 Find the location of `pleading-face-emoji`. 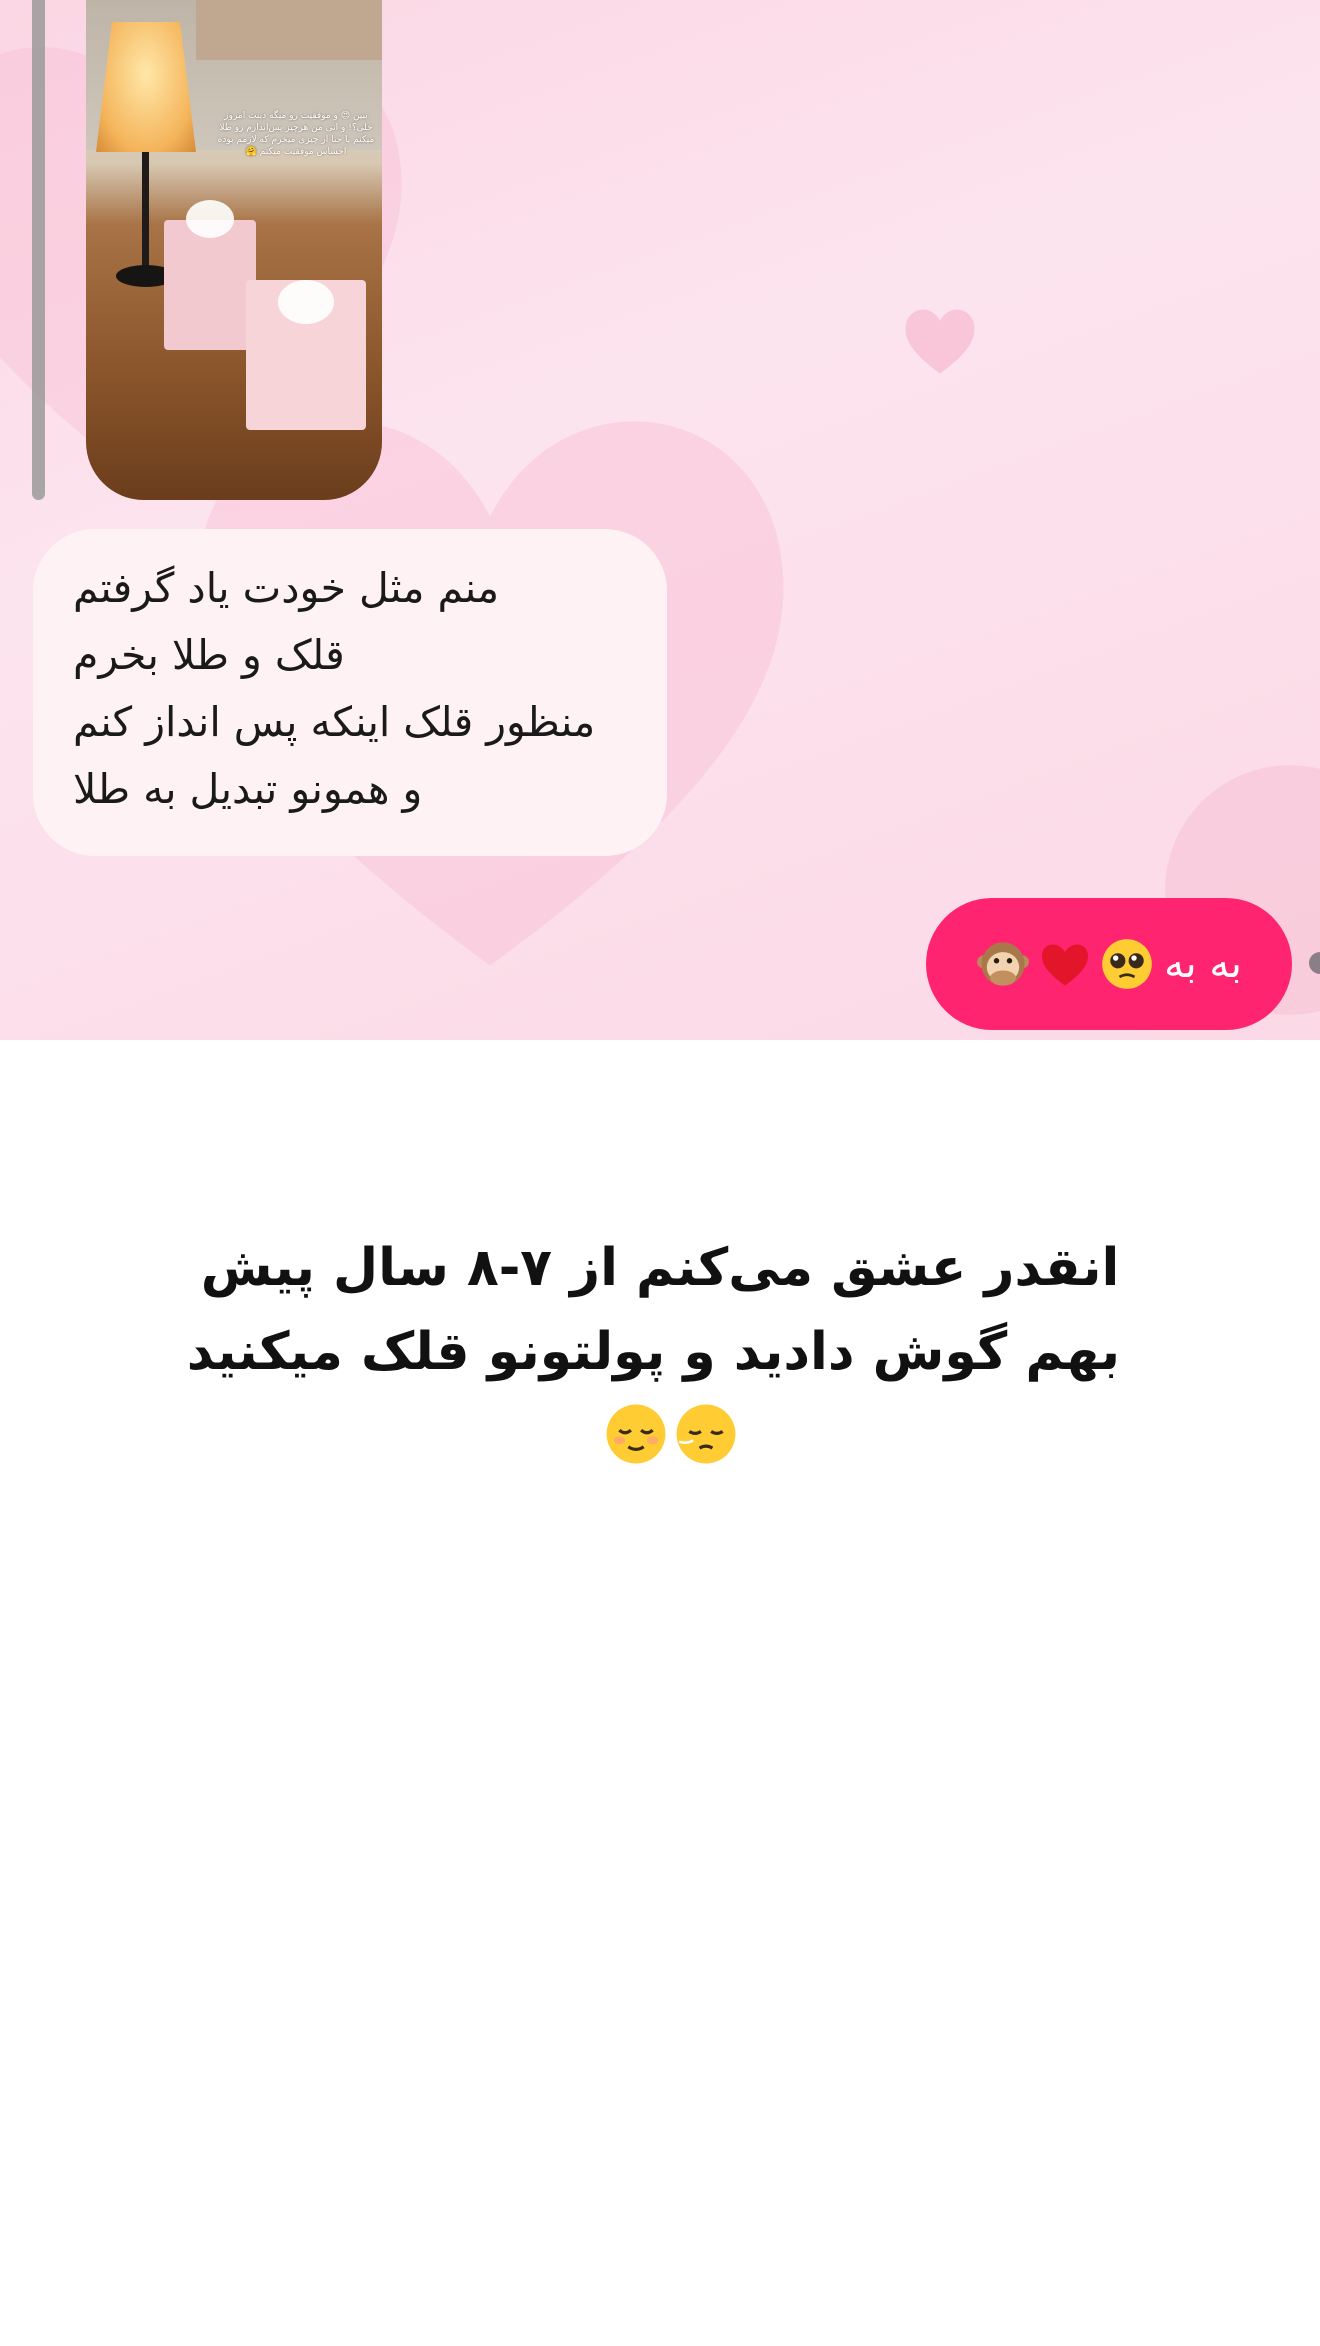

pleading-face-emoji is located at coordinates (1127, 964).